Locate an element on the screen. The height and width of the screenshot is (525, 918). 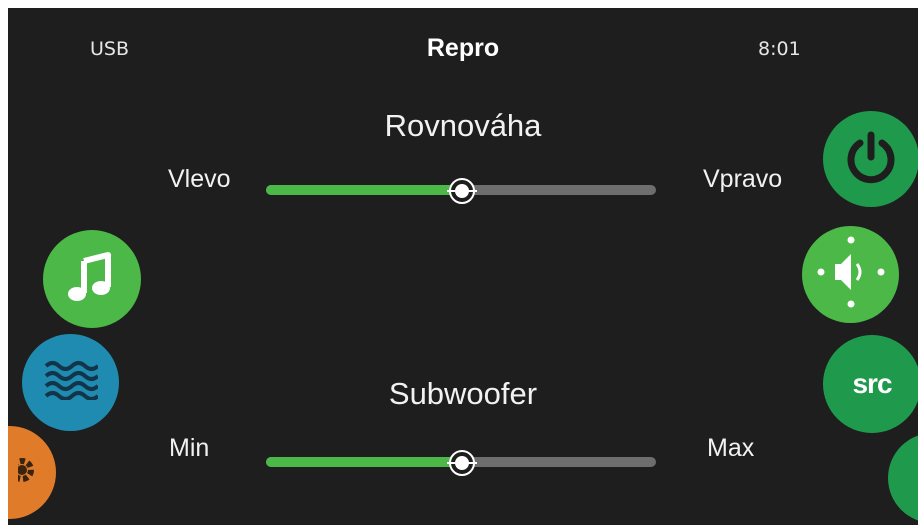
src-icon: src is located at coordinates (872, 383).